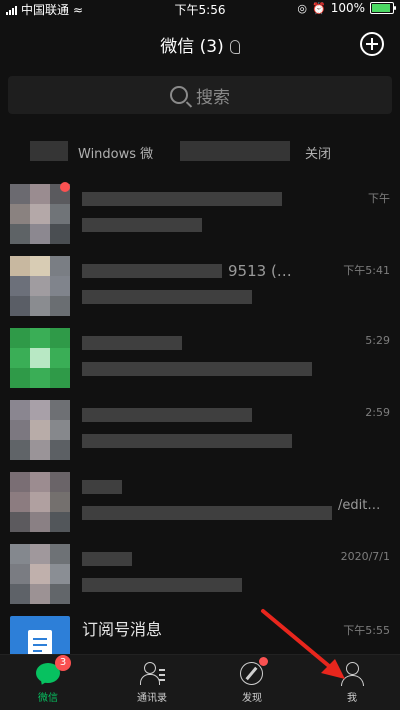 This screenshot has width=400, height=710. I want to click on battery-percent: 100%, so click(347, 8).